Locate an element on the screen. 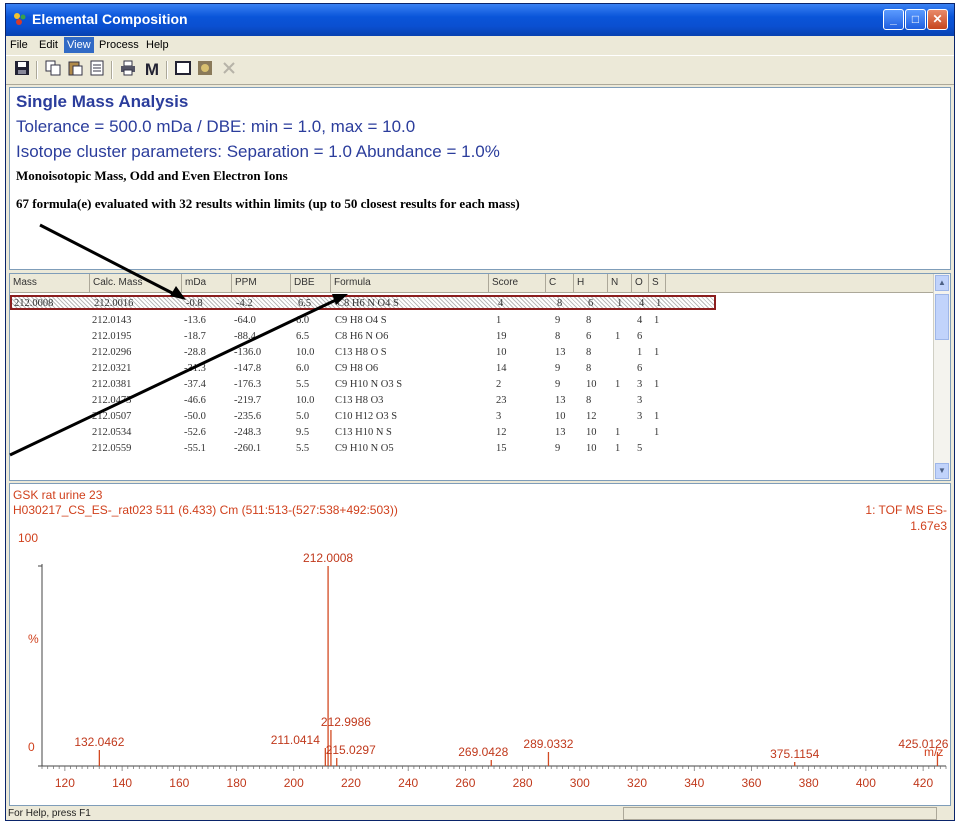  column-header-score: Score is located at coordinates (517, 283).